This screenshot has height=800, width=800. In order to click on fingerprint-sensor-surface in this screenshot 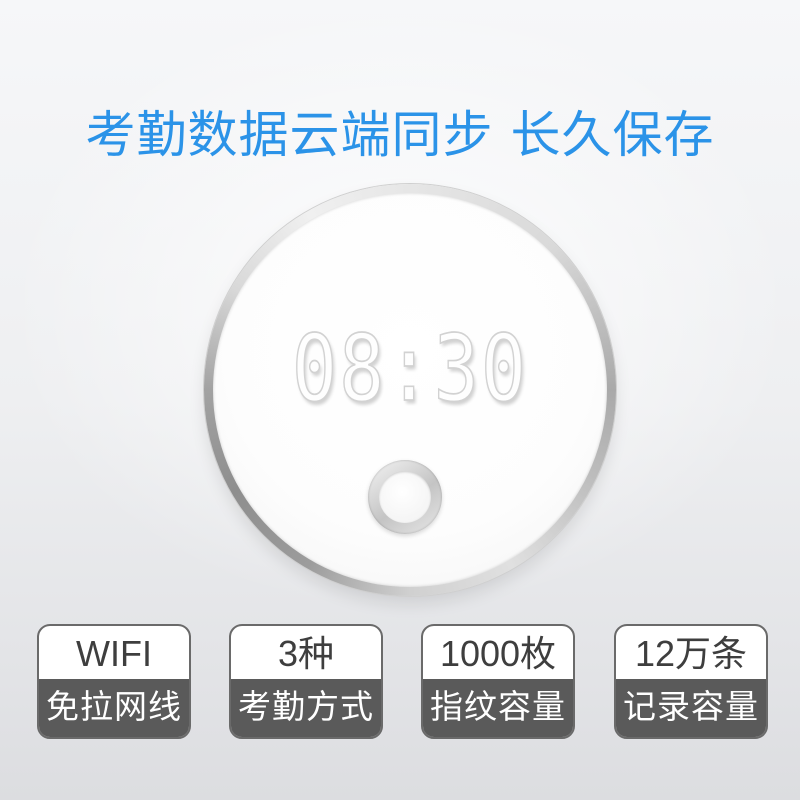, I will do `click(405, 497)`.